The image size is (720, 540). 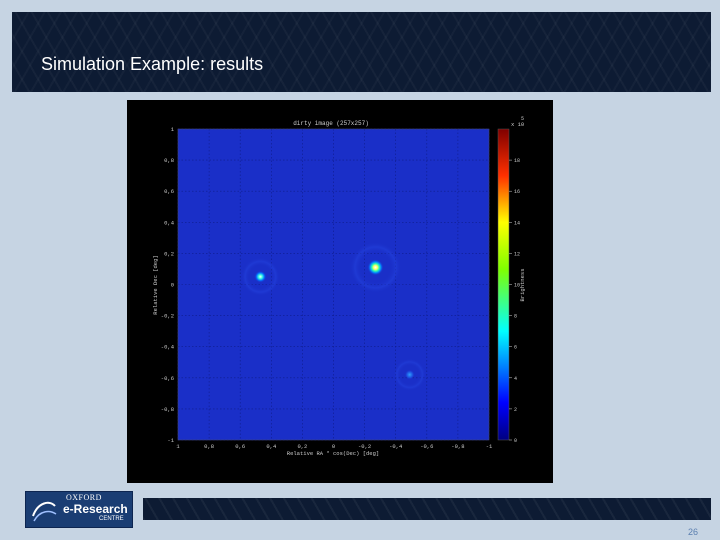 What do you see at coordinates (396, 446) in the screenshot?
I see `x-tick-label: -0,4` at bounding box center [396, 446].